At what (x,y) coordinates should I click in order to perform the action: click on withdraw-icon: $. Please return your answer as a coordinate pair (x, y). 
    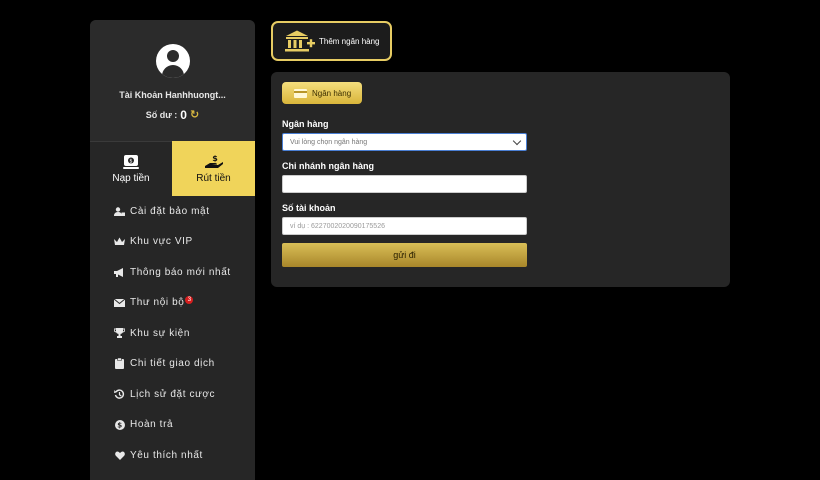
    Looking at the image, I should click on (213, 161).